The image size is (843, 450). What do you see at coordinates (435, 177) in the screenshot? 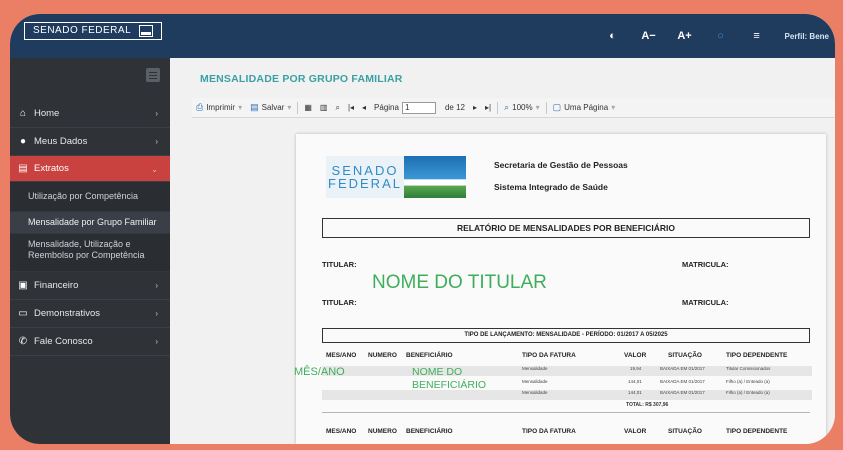
I see `logo-artwork` at bounding box center [435, 177].